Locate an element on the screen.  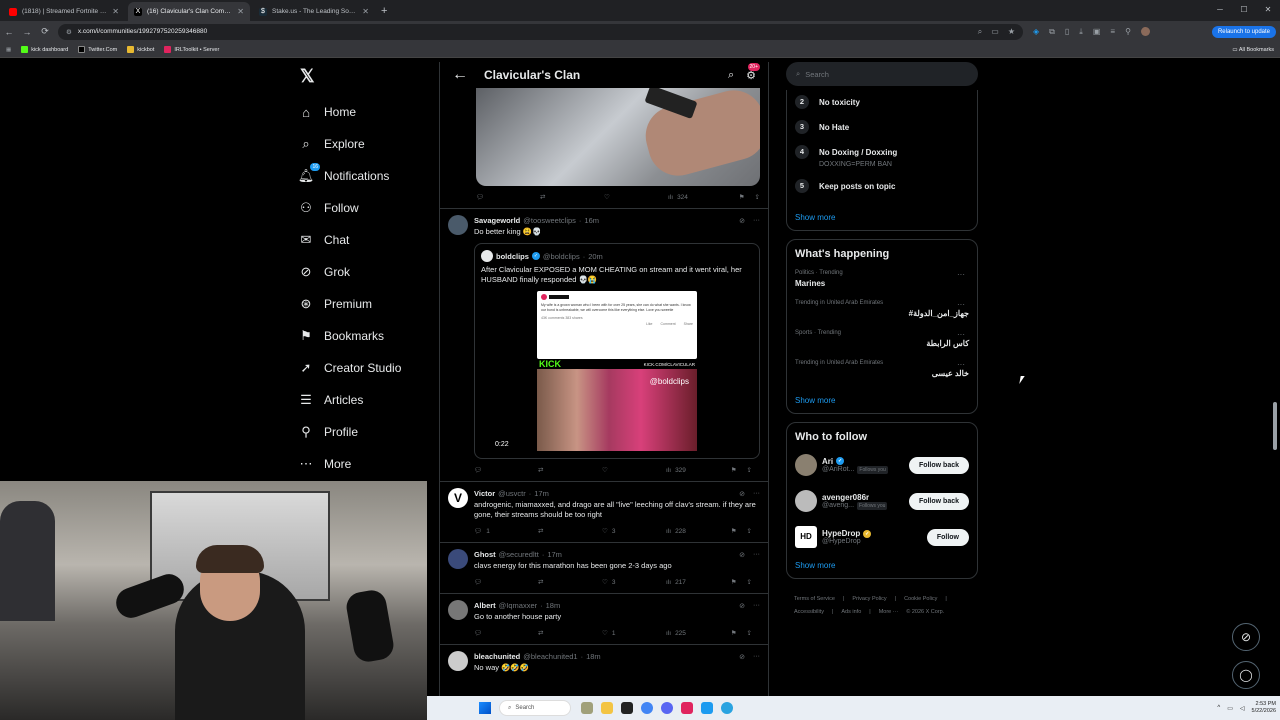
views-stat: ılı 324 is located at coordinates (700, 197).